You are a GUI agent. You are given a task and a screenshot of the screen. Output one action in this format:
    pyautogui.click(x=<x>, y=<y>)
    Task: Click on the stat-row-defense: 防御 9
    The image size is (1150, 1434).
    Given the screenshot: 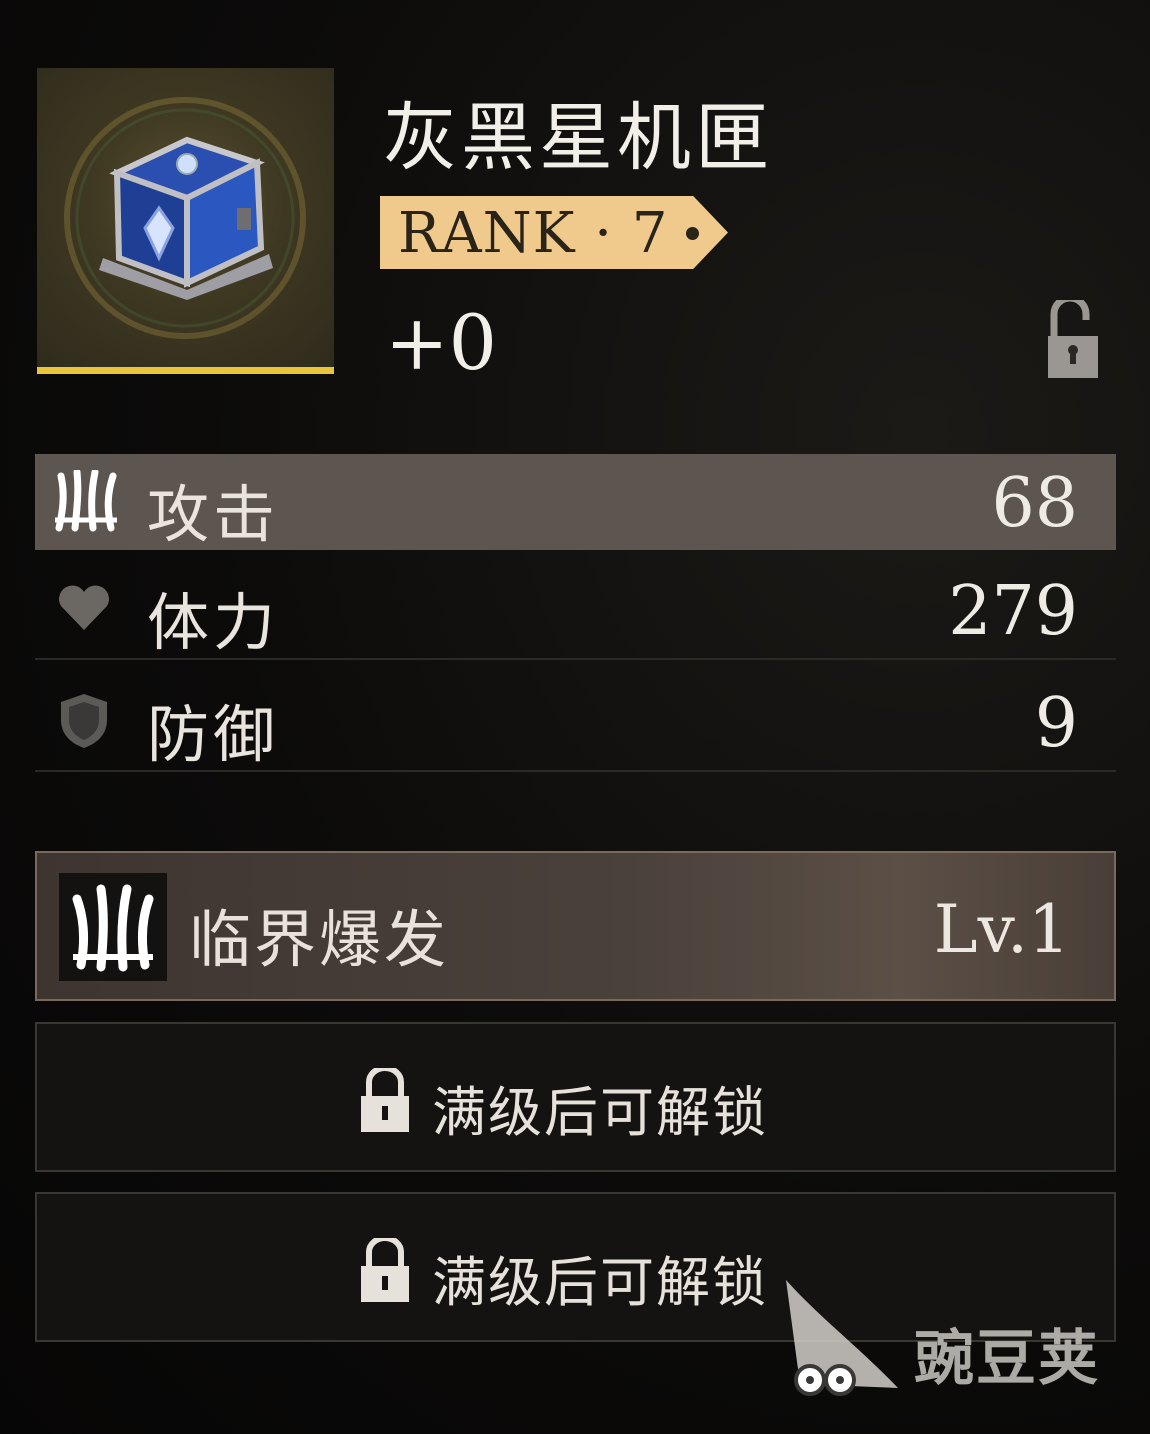 What is the action you would take?
    pyautogui.click(x=575, y=723)
    